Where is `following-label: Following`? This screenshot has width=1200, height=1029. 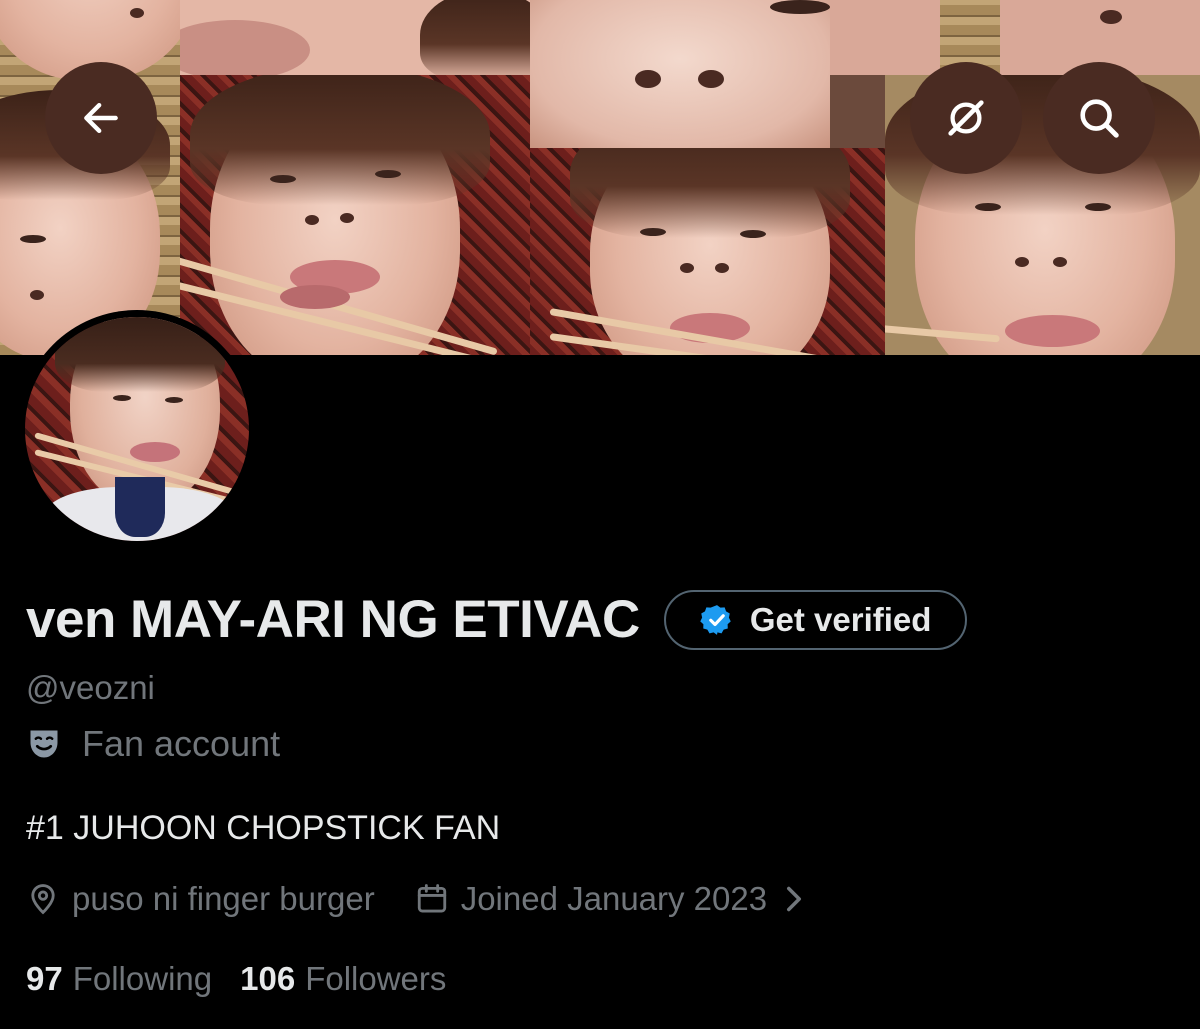
following-label: Following is located at coordinates (142, 978).